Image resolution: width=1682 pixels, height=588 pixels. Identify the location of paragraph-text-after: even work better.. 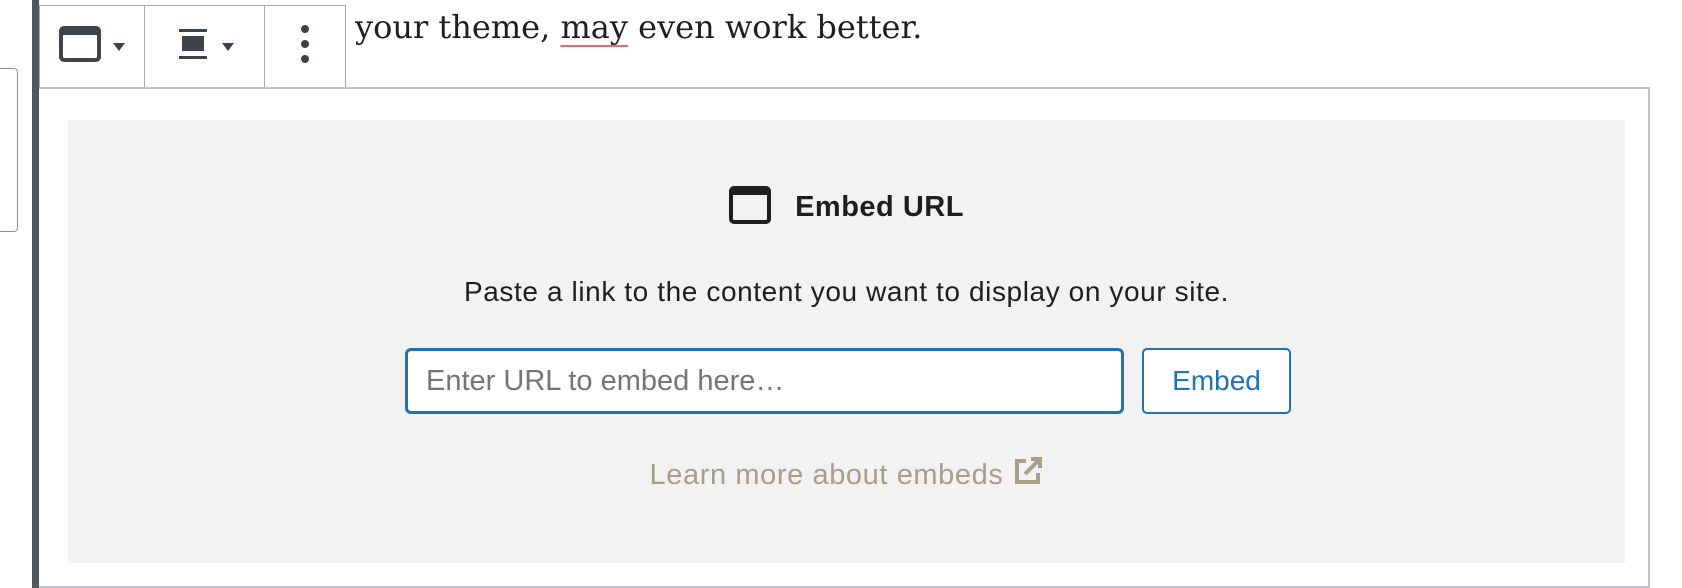
(780, 27).